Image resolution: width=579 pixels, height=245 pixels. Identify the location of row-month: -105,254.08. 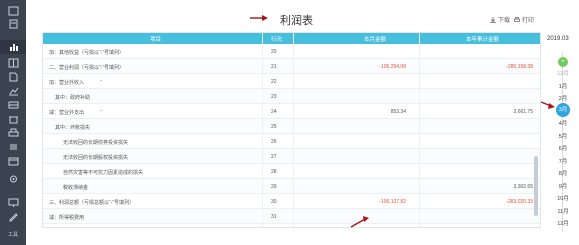
(392, 67).